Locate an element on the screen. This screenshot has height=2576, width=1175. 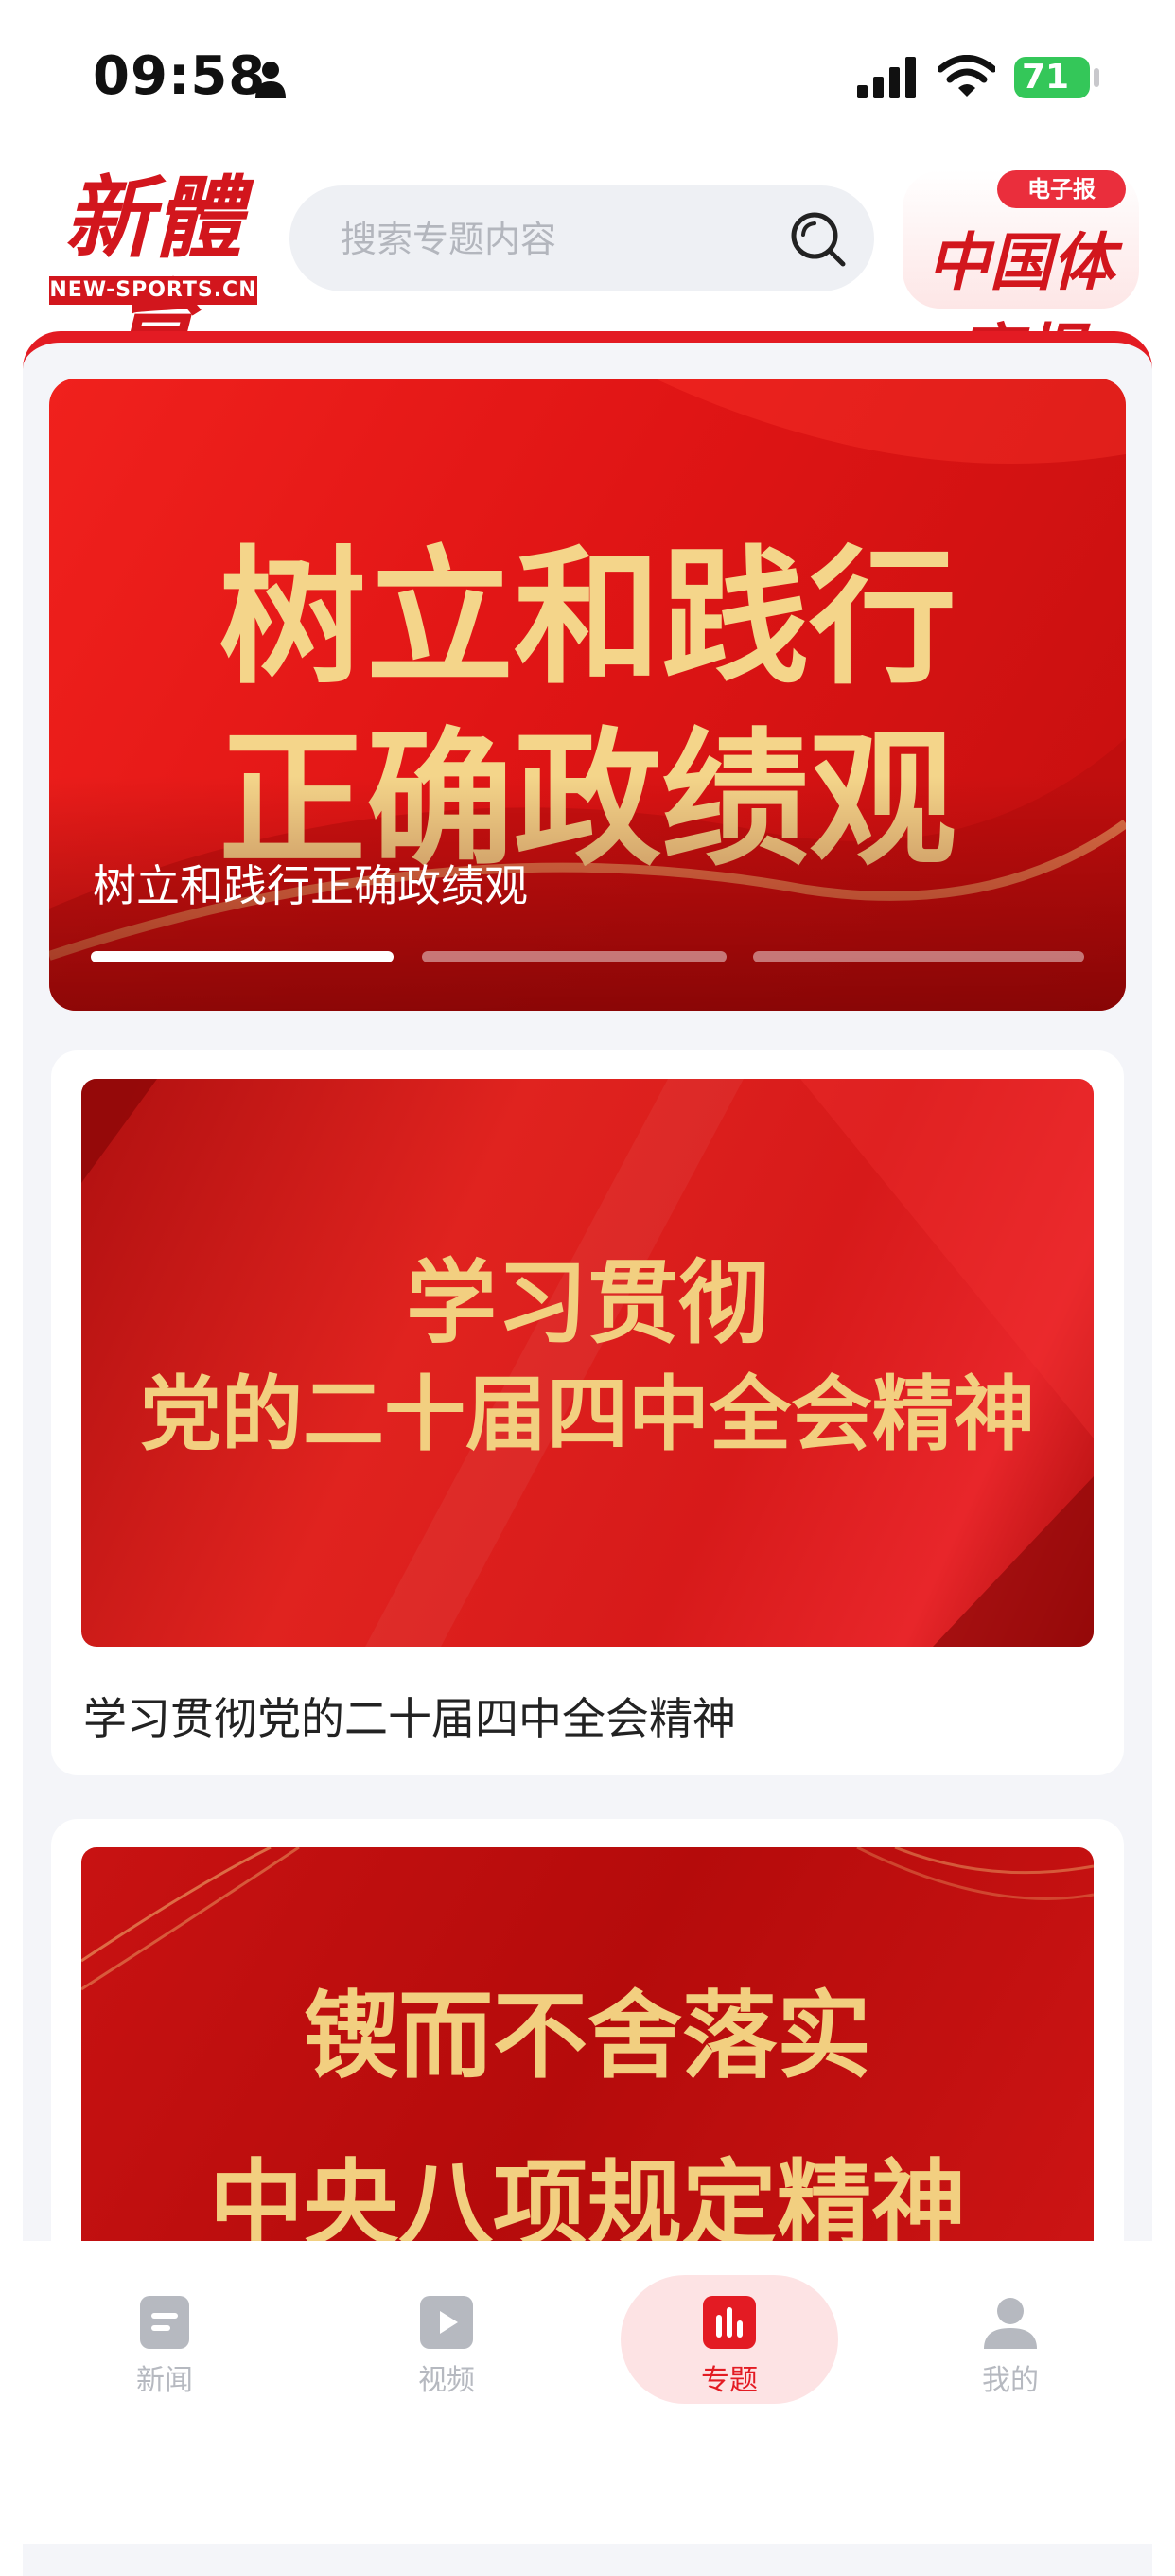
topic-card: 锲而不舍落实 中央八项规定精神 is located at coordinates (587, 2030).